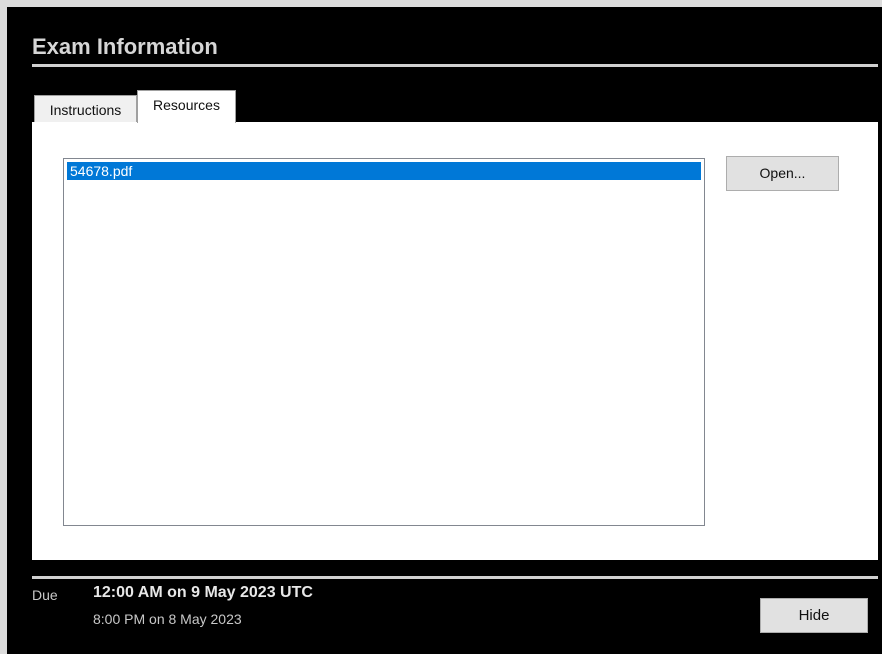 The image size is (882, 654). Describe the element at coordinates (167, 619) in the screenshot. I see `due-date-local: 8:00 PM on 8 May 2023` at that location.